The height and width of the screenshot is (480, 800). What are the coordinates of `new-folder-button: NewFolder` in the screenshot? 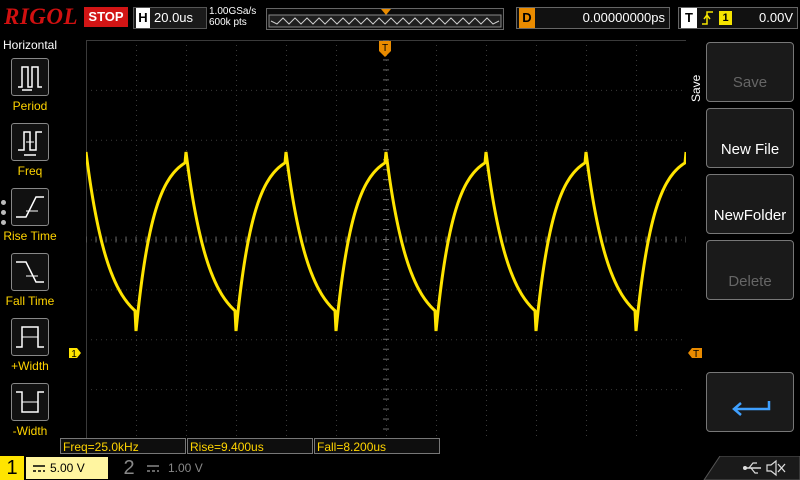 It's located at (750, 204).